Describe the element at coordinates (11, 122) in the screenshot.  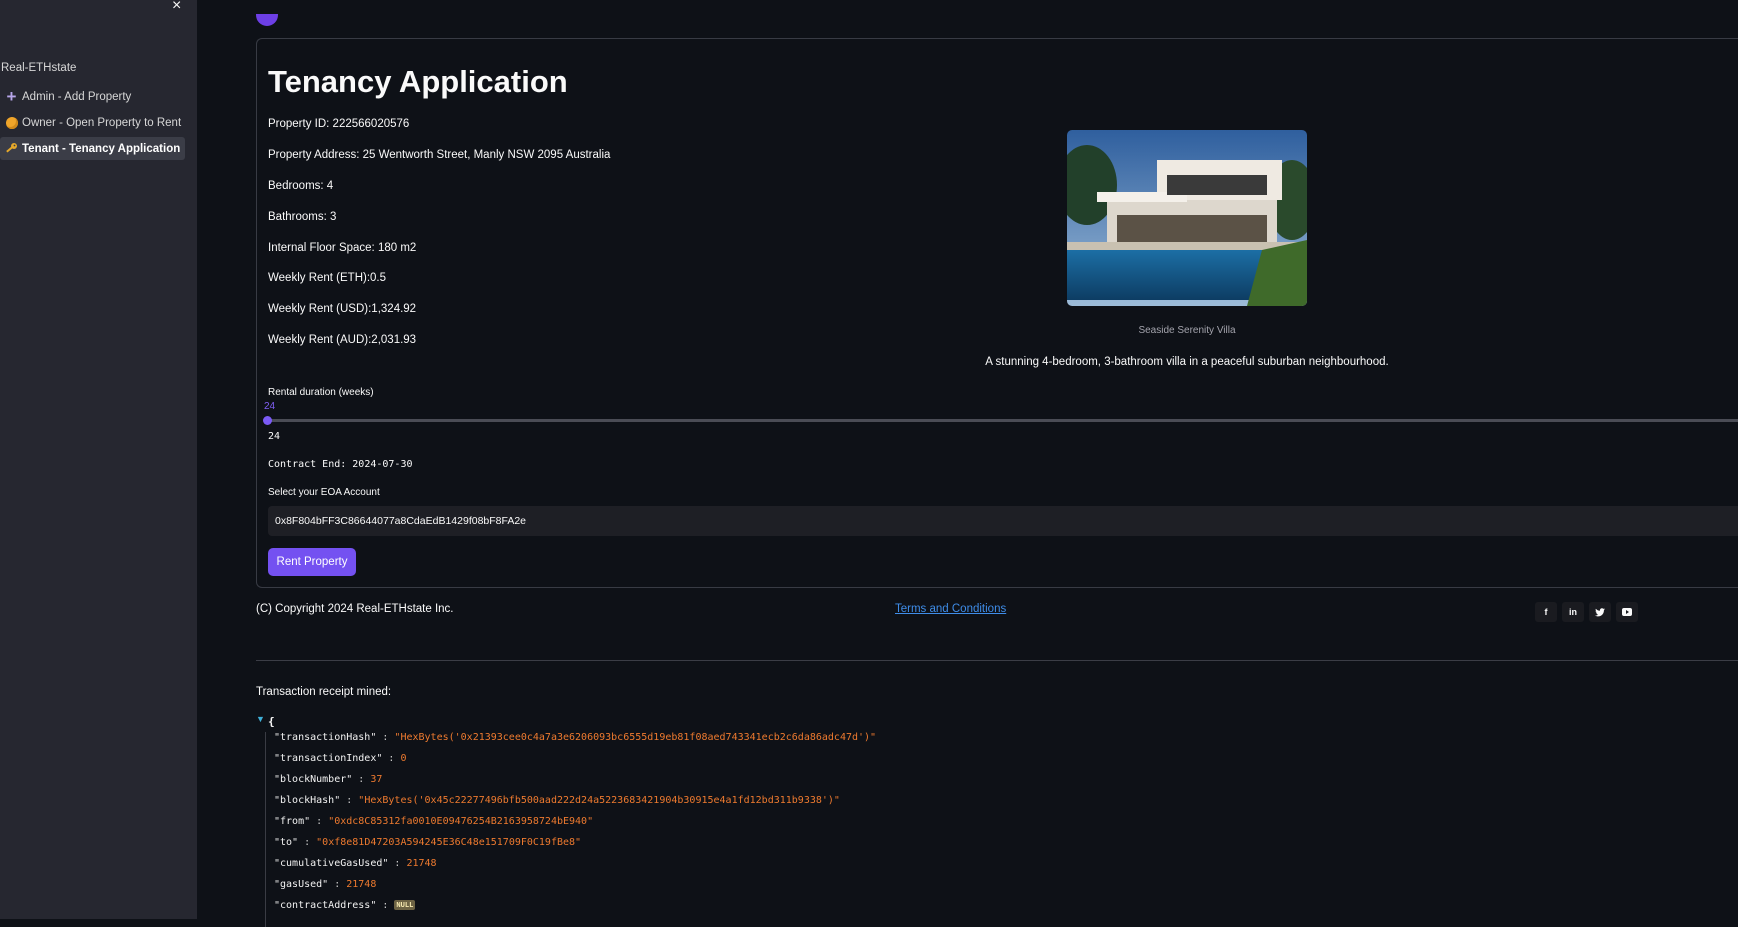
I see `coin-icon` at that location.